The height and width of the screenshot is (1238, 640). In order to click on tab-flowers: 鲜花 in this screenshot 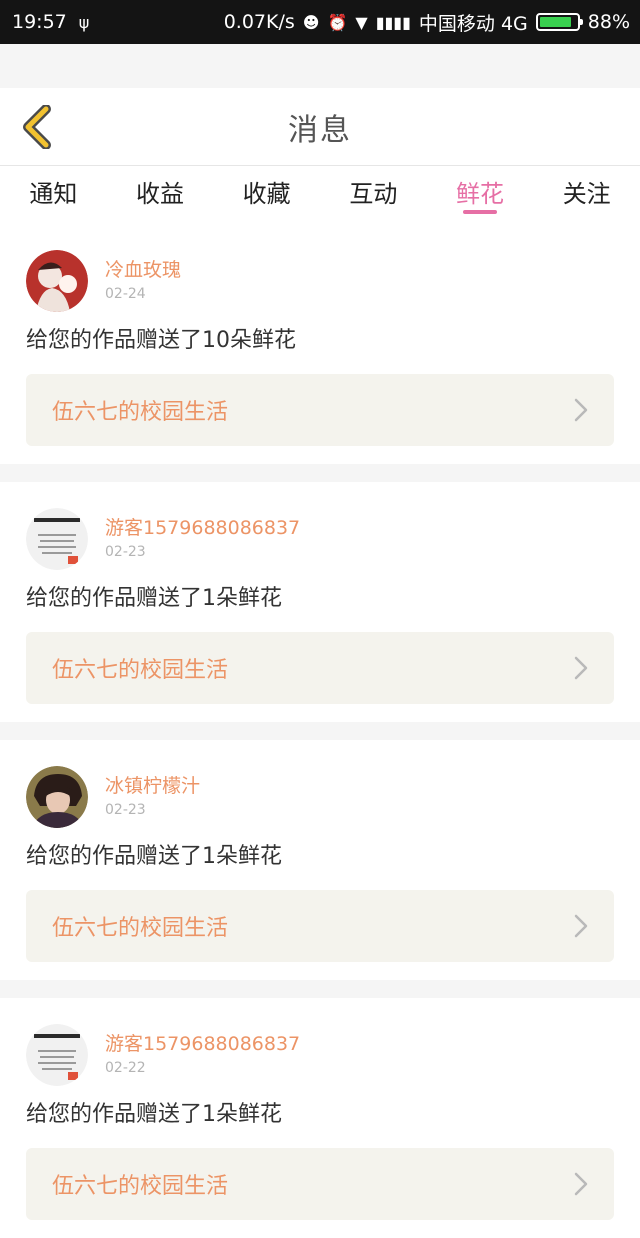, I will do `click(480, 190)`.